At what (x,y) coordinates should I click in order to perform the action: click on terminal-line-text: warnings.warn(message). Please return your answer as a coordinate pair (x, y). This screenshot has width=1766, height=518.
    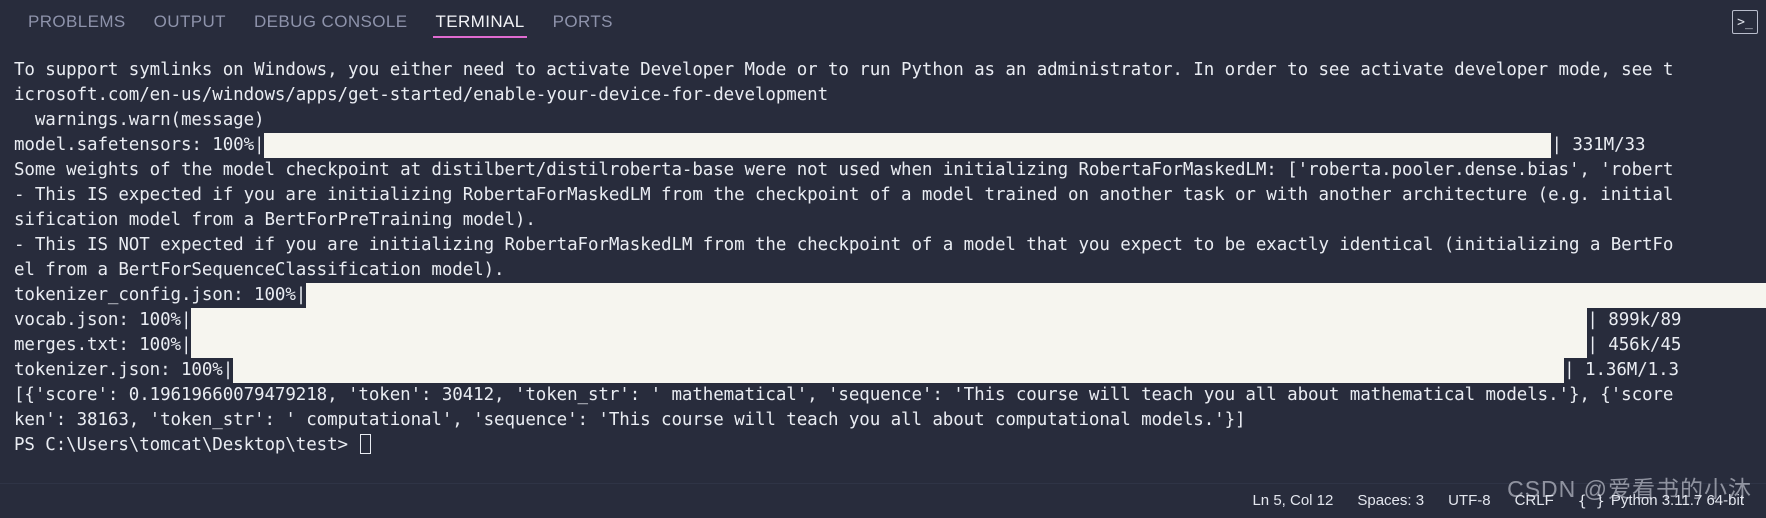
    Looking at the image, I should click on (139, 120).